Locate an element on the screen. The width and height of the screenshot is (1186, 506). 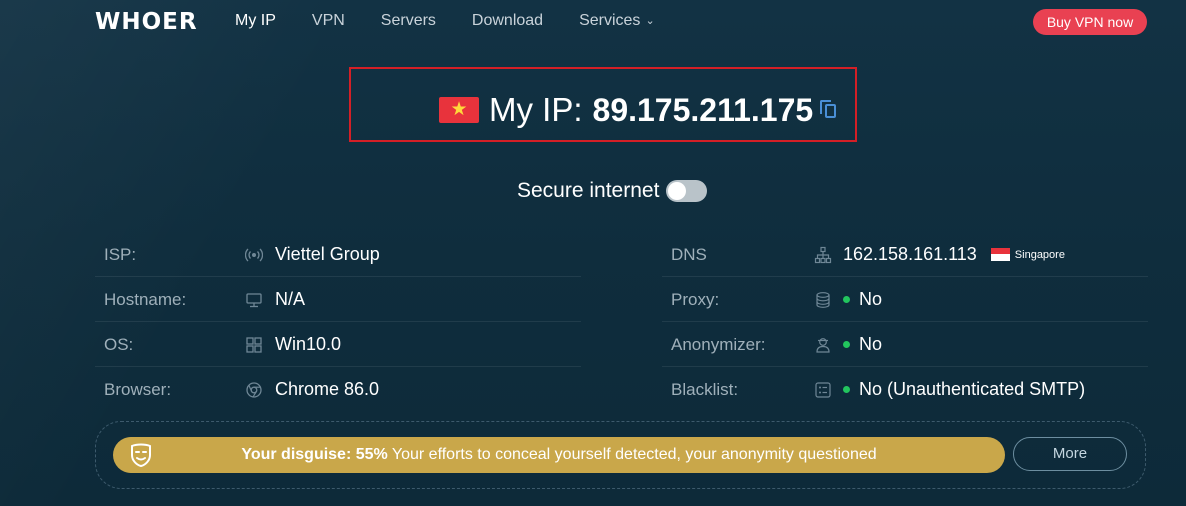
chrome-icon is located at coordinates (254, 390).